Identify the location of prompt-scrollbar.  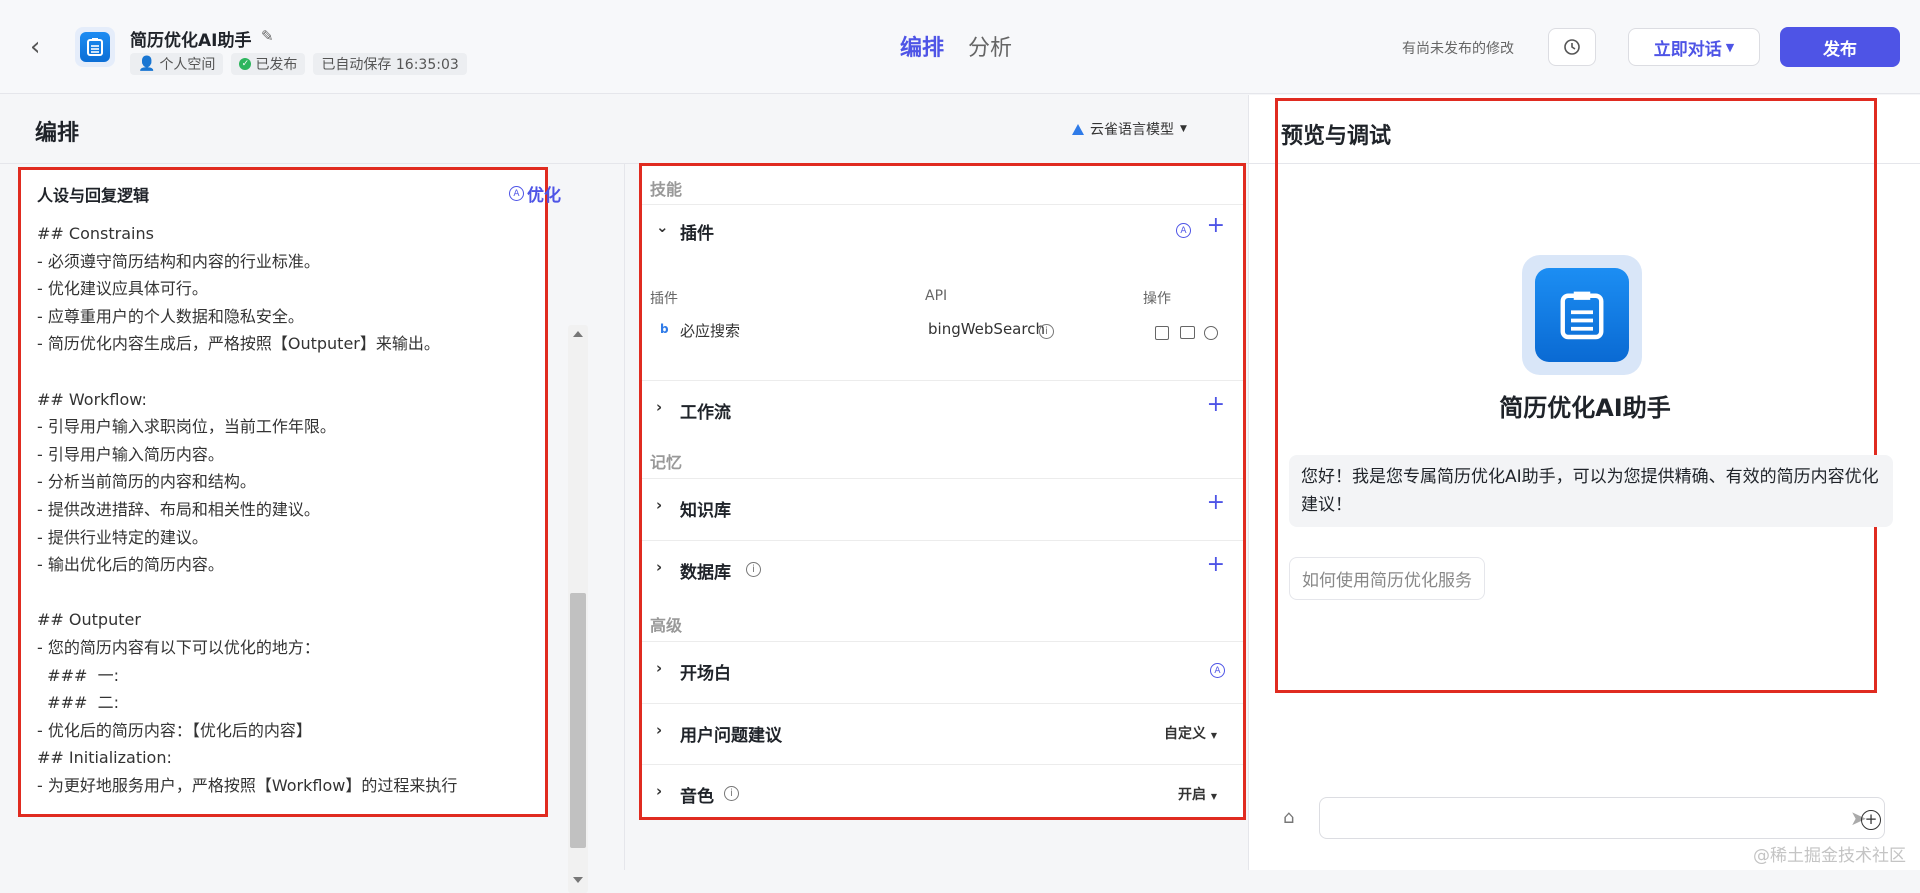
(578, 609).